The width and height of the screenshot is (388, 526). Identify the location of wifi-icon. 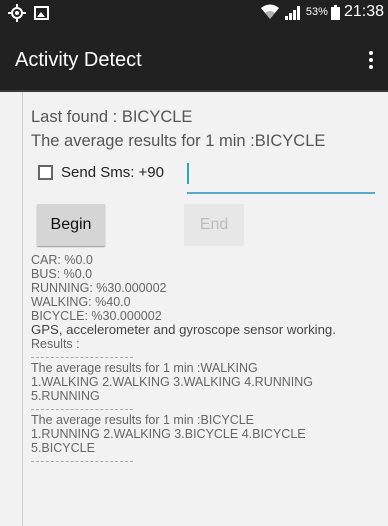
(269, 11).